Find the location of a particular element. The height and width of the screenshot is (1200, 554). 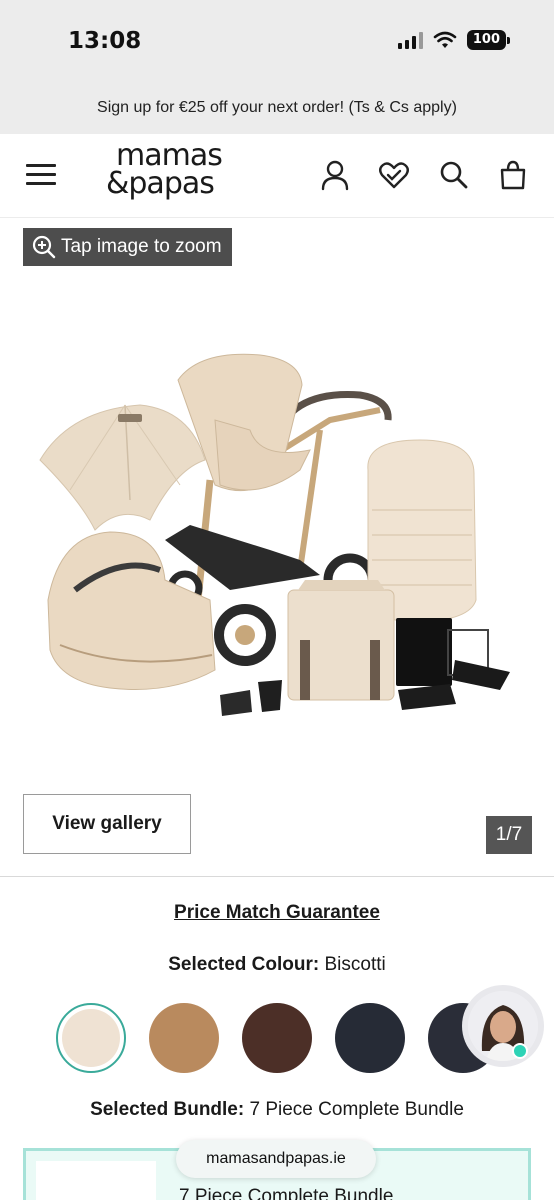

selected-colour-label: Selected Colour: is located at coordinates (244, 964).